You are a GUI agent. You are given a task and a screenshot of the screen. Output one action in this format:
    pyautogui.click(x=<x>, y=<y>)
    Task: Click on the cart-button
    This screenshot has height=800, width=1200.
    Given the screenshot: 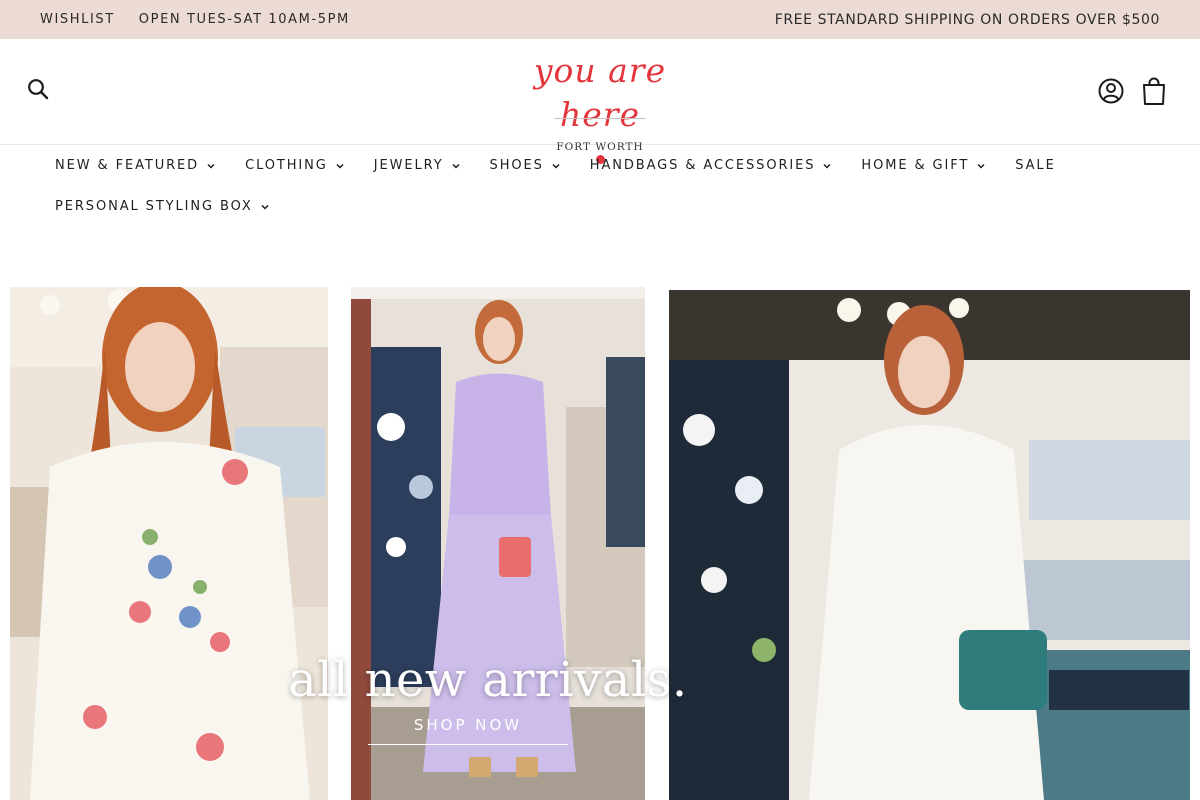 What is the action you would take?
    pyautogui.click(x=1154, y=91)
    